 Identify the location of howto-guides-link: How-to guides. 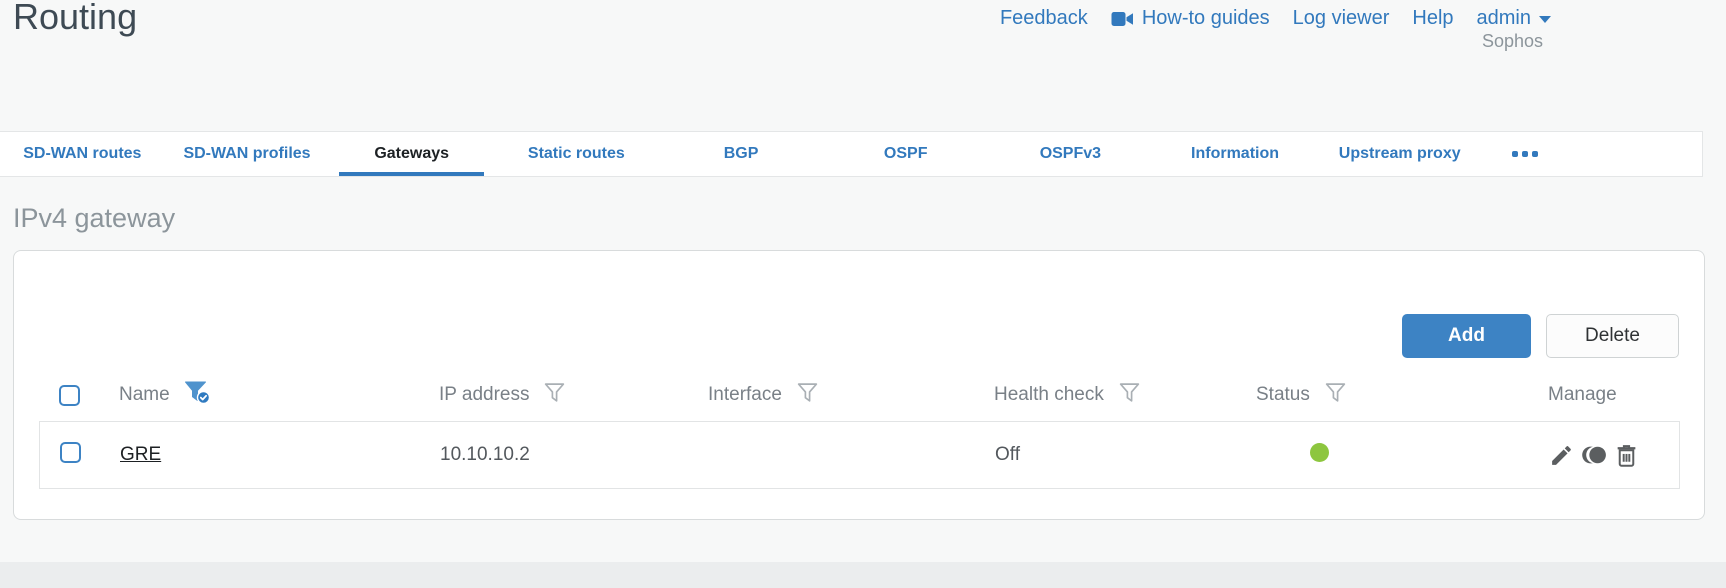
(1190, 18).